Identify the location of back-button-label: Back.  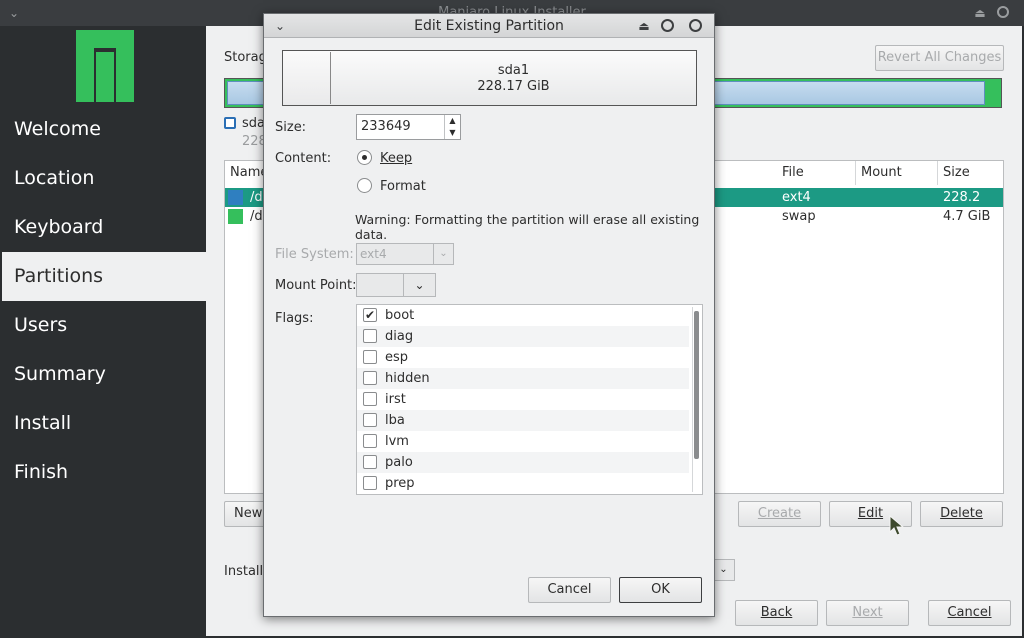
(776, 612).